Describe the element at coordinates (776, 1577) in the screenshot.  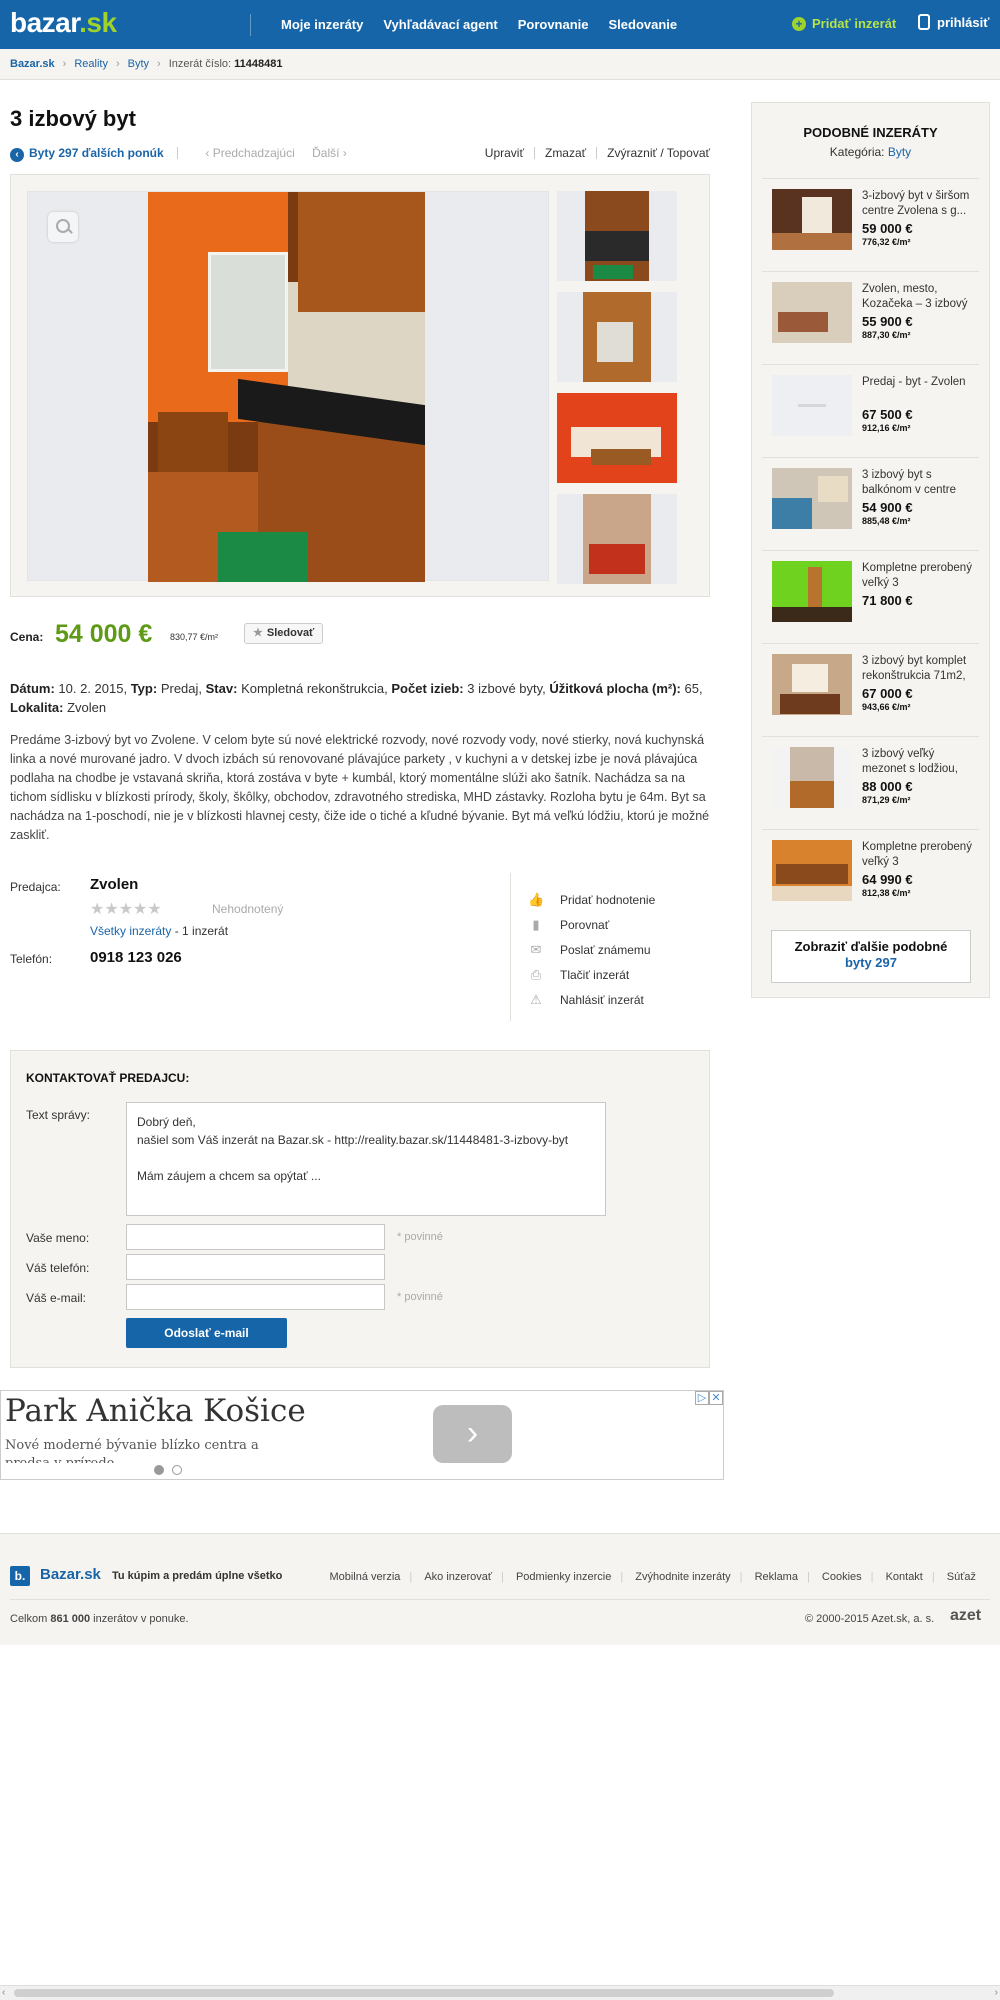
I see `footer-link-ads: Reklama` at that location.